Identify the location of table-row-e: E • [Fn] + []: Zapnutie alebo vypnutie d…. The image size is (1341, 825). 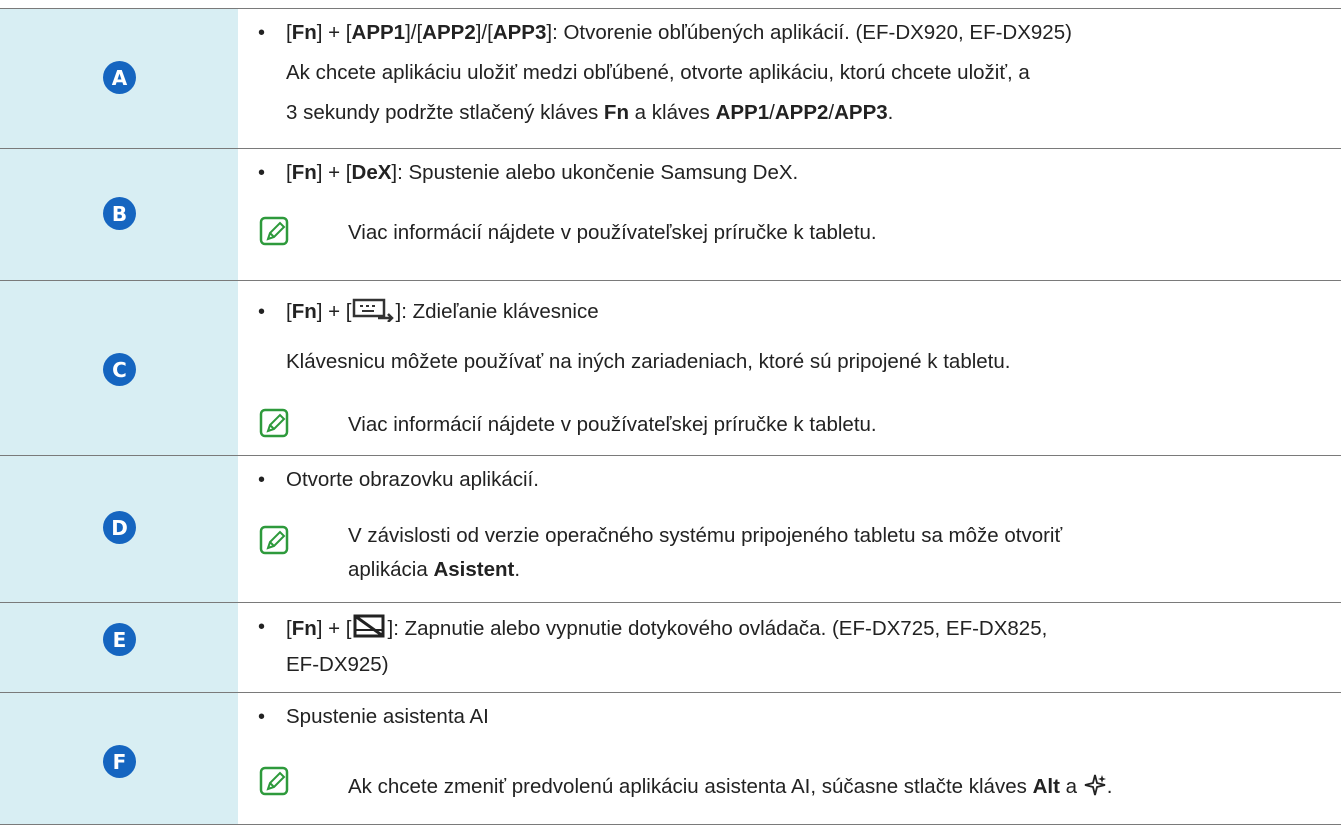
(670, 647).